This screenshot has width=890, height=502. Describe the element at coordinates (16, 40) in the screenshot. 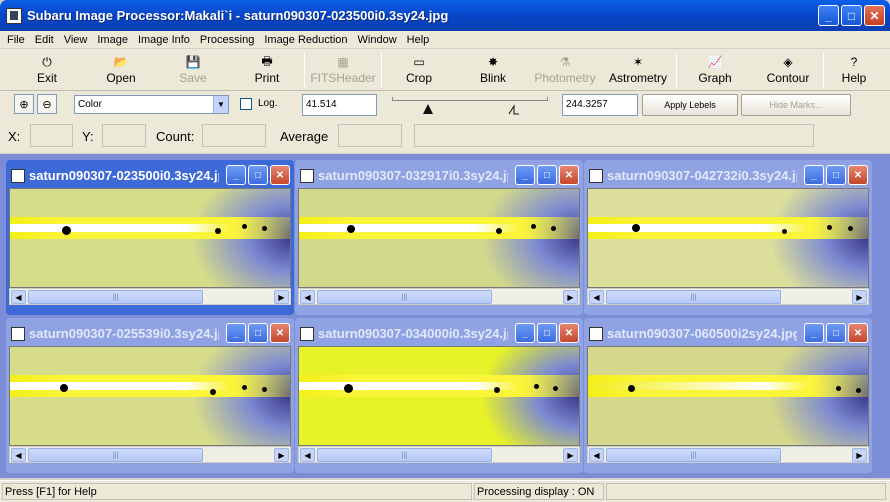

I see `menu-file: File` at that location.